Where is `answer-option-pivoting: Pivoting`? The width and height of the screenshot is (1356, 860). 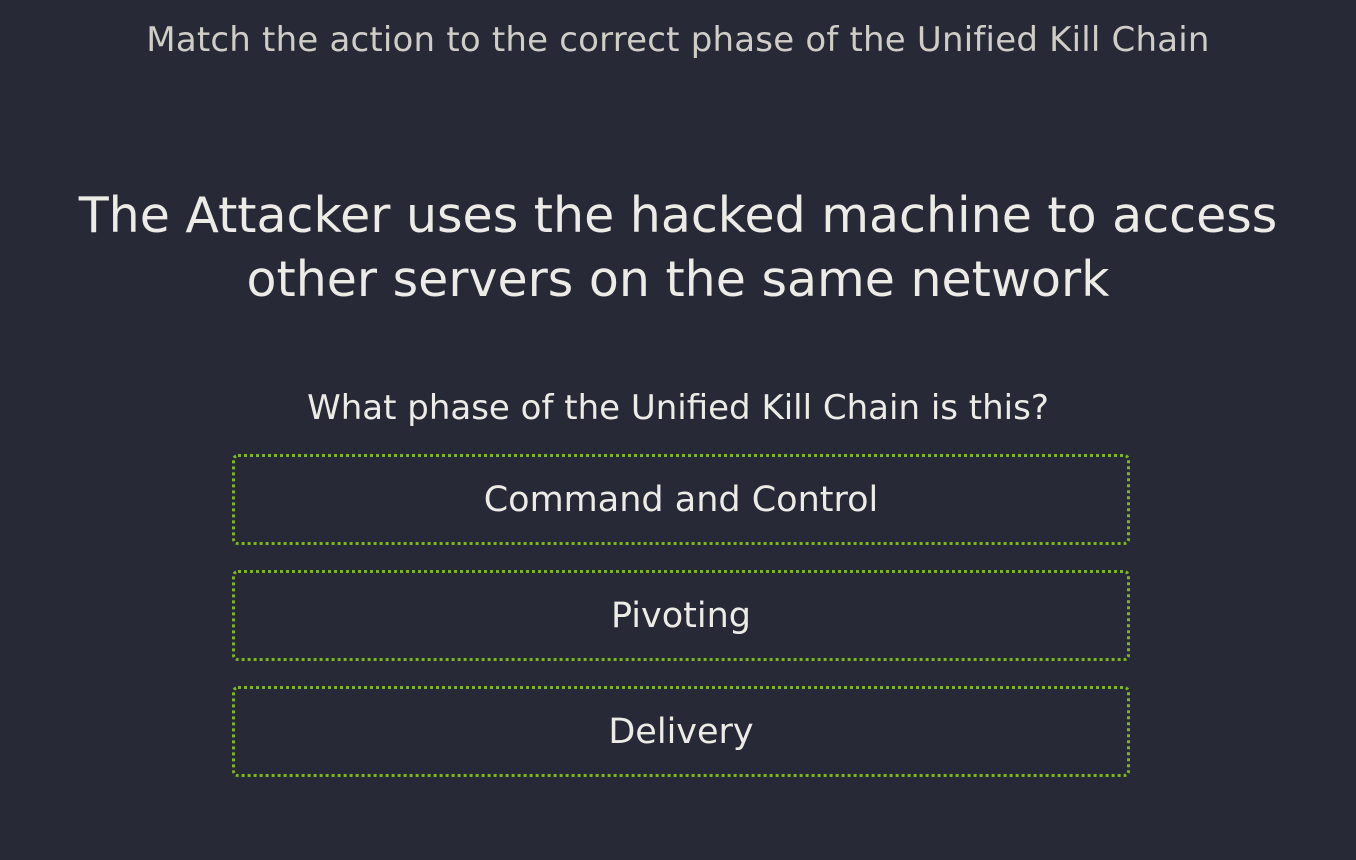 answer-option-pivoting: Pivoting is located at coordinates (681, 615).